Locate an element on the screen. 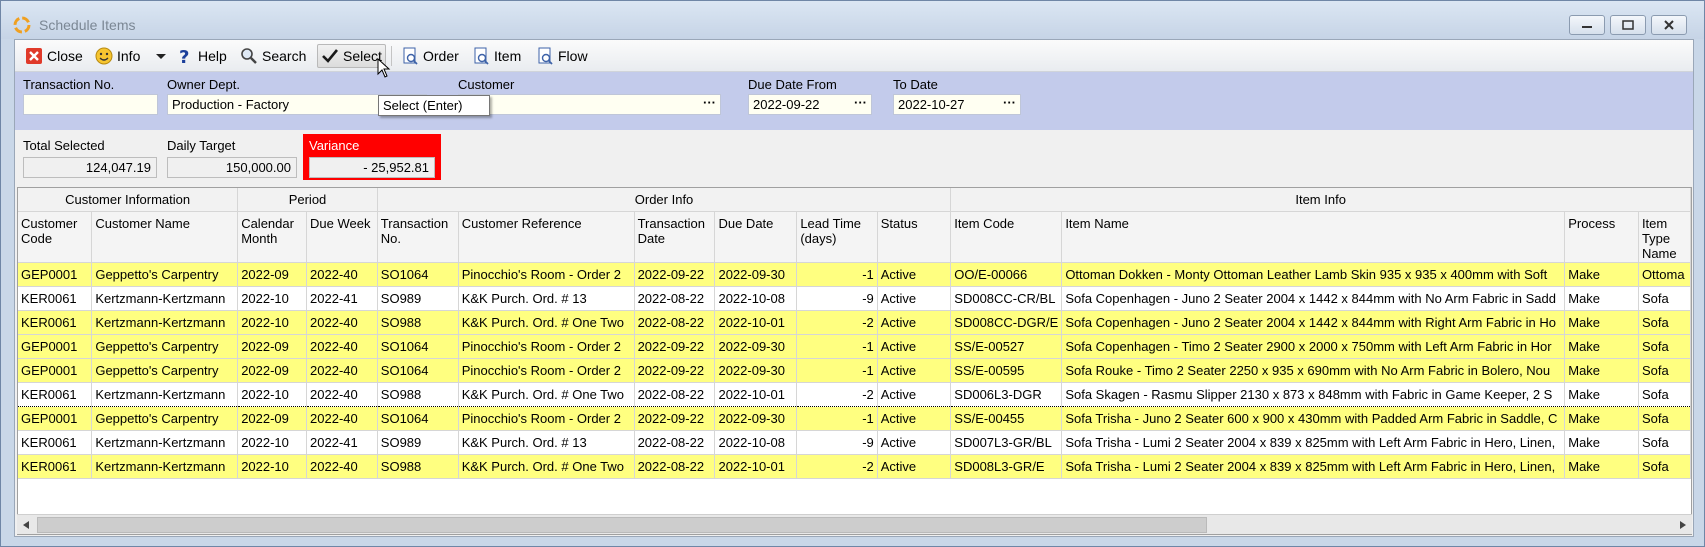 The height and width of the screenshot is (547, 1705). help-label: Help is located at coordinates (212, 56).